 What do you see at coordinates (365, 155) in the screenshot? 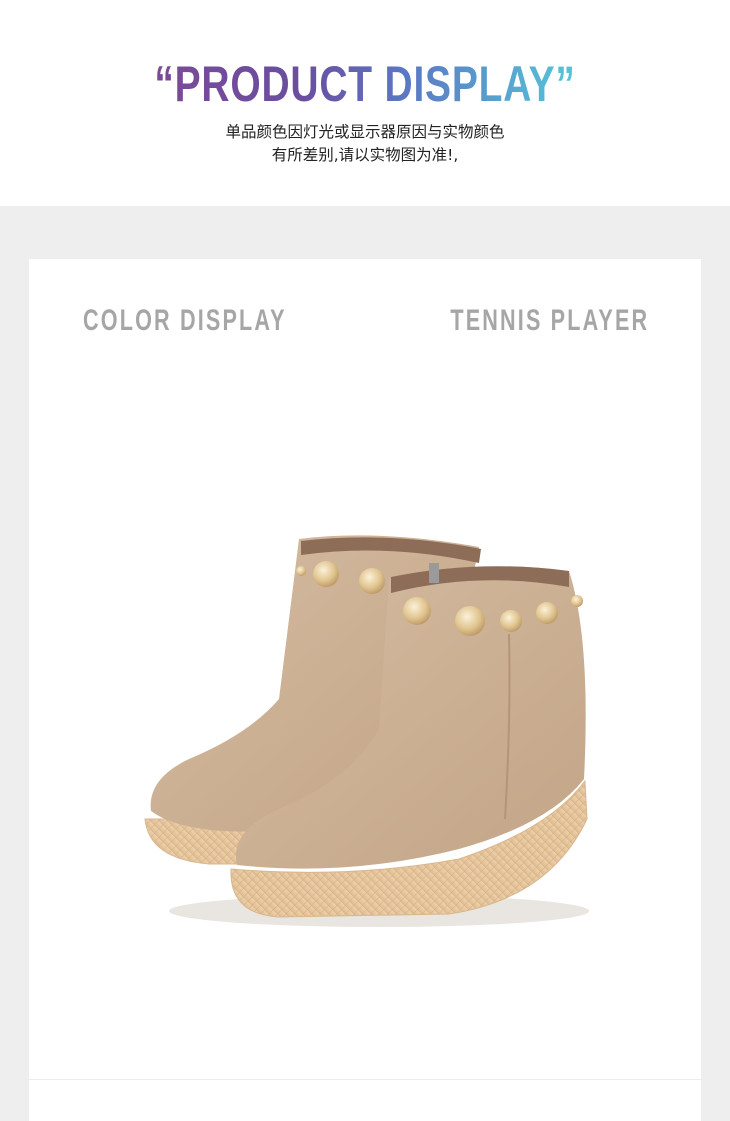
I see `color-disclaimer-line2: 有所差别,请以实物图为准!,` at bounding box center [365, 155].